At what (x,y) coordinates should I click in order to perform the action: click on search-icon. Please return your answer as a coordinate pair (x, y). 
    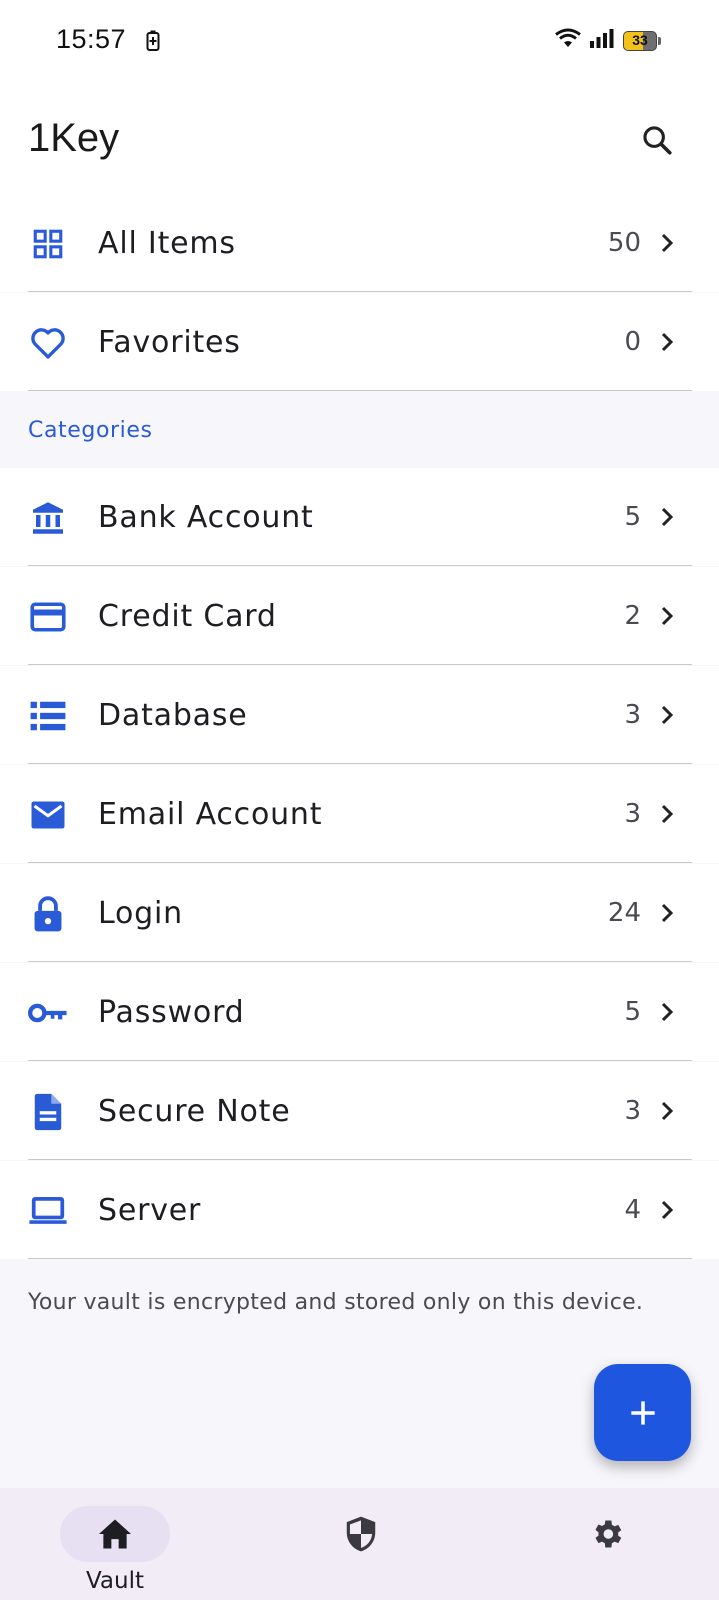
    Looking at the image, I should click on (657, 140).